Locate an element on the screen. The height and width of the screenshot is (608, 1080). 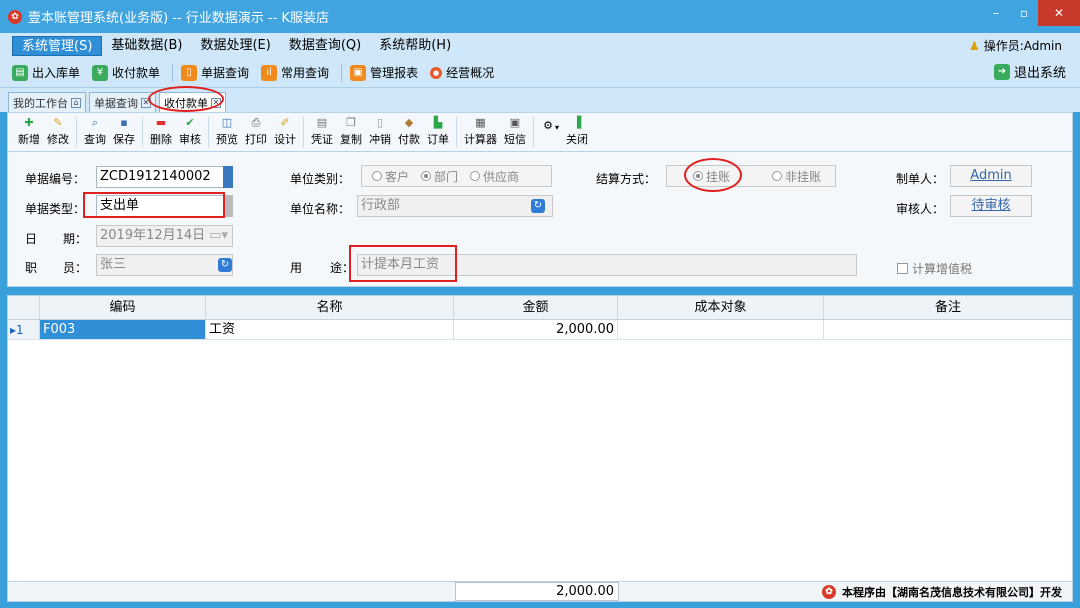
user-icon: ♟ is located at coordinates (974, 45).